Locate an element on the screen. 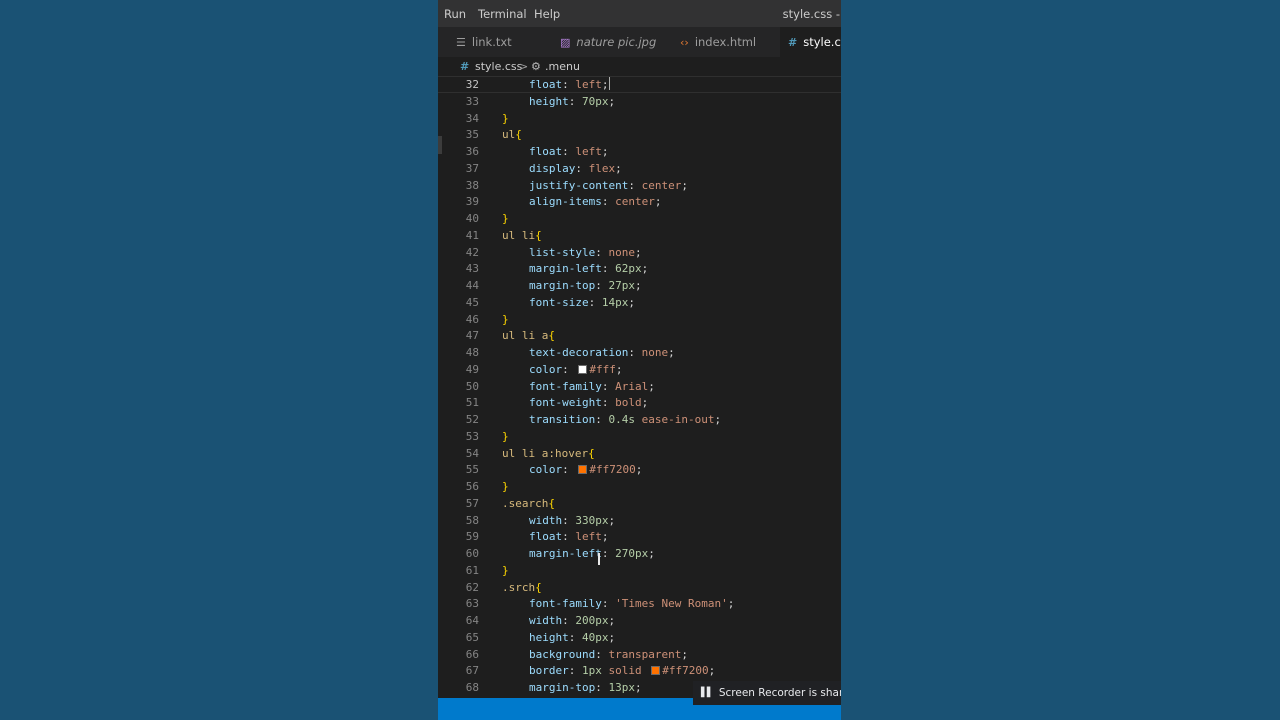 This screenshot has height=720, width=1280. code-line: 55 color: #ff7200; is located at coordinates (639, 469).